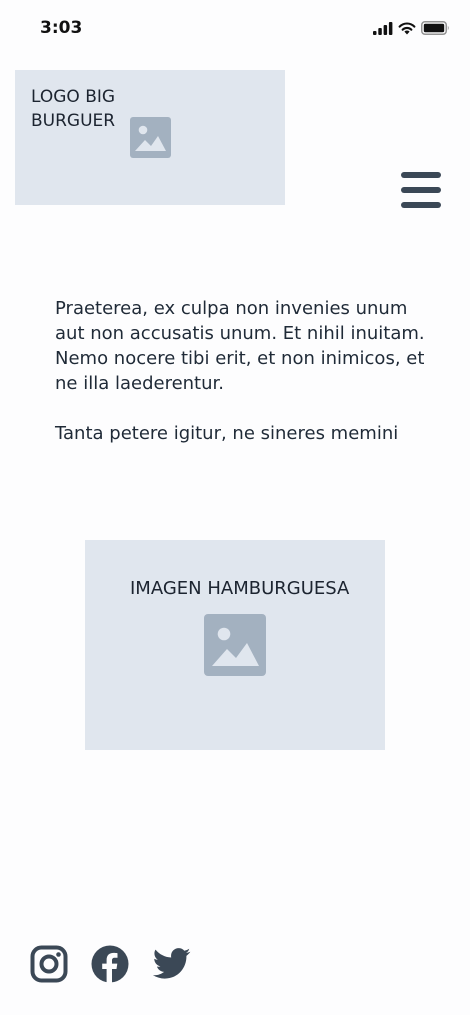 The width and height of the screenshot is (470, 1015). What do you see at coordinates (73, 109) in the screenshot?
I see `logo-text: LOGO BIG BURGUER` at bounding box center [73, 109].